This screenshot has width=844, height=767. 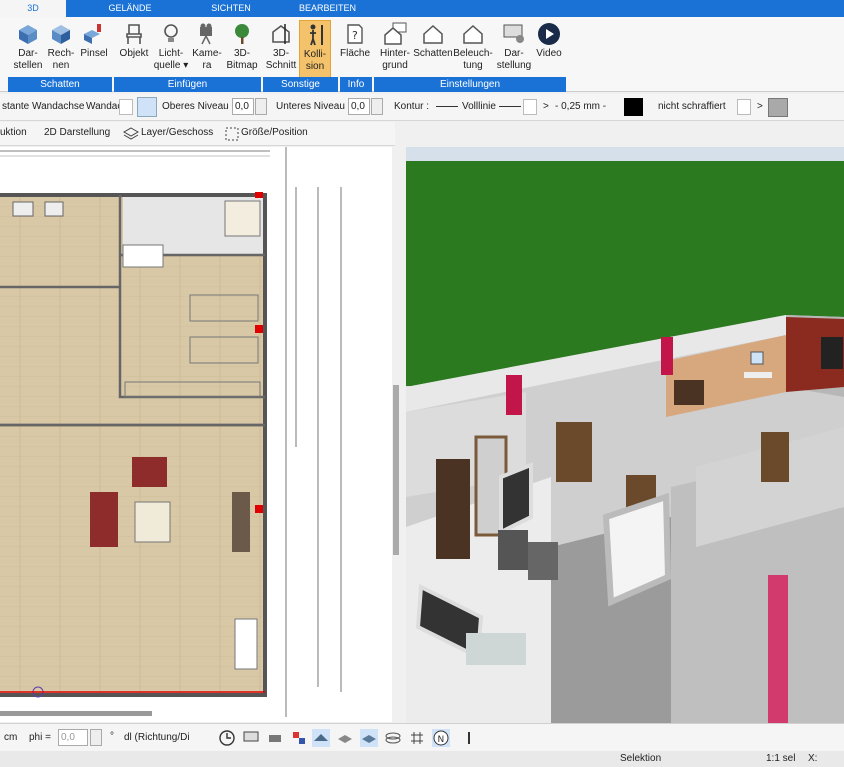 I want to click on window-dark, so click(x=832, y=353).